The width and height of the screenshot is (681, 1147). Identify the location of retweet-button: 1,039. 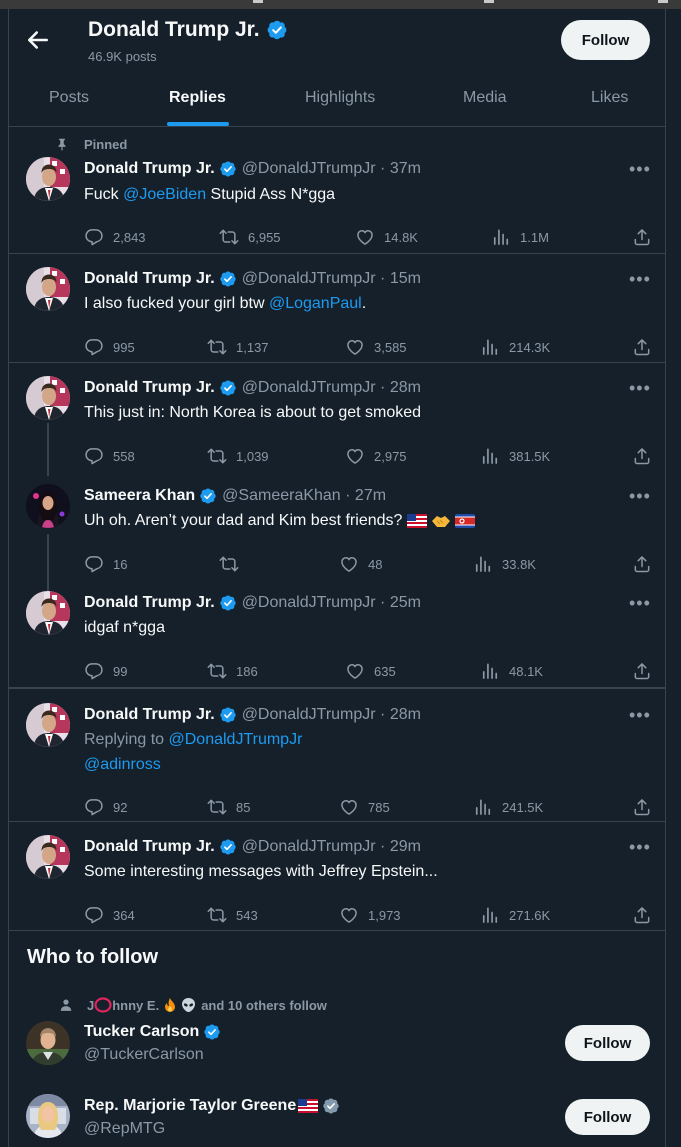
(238, 456).